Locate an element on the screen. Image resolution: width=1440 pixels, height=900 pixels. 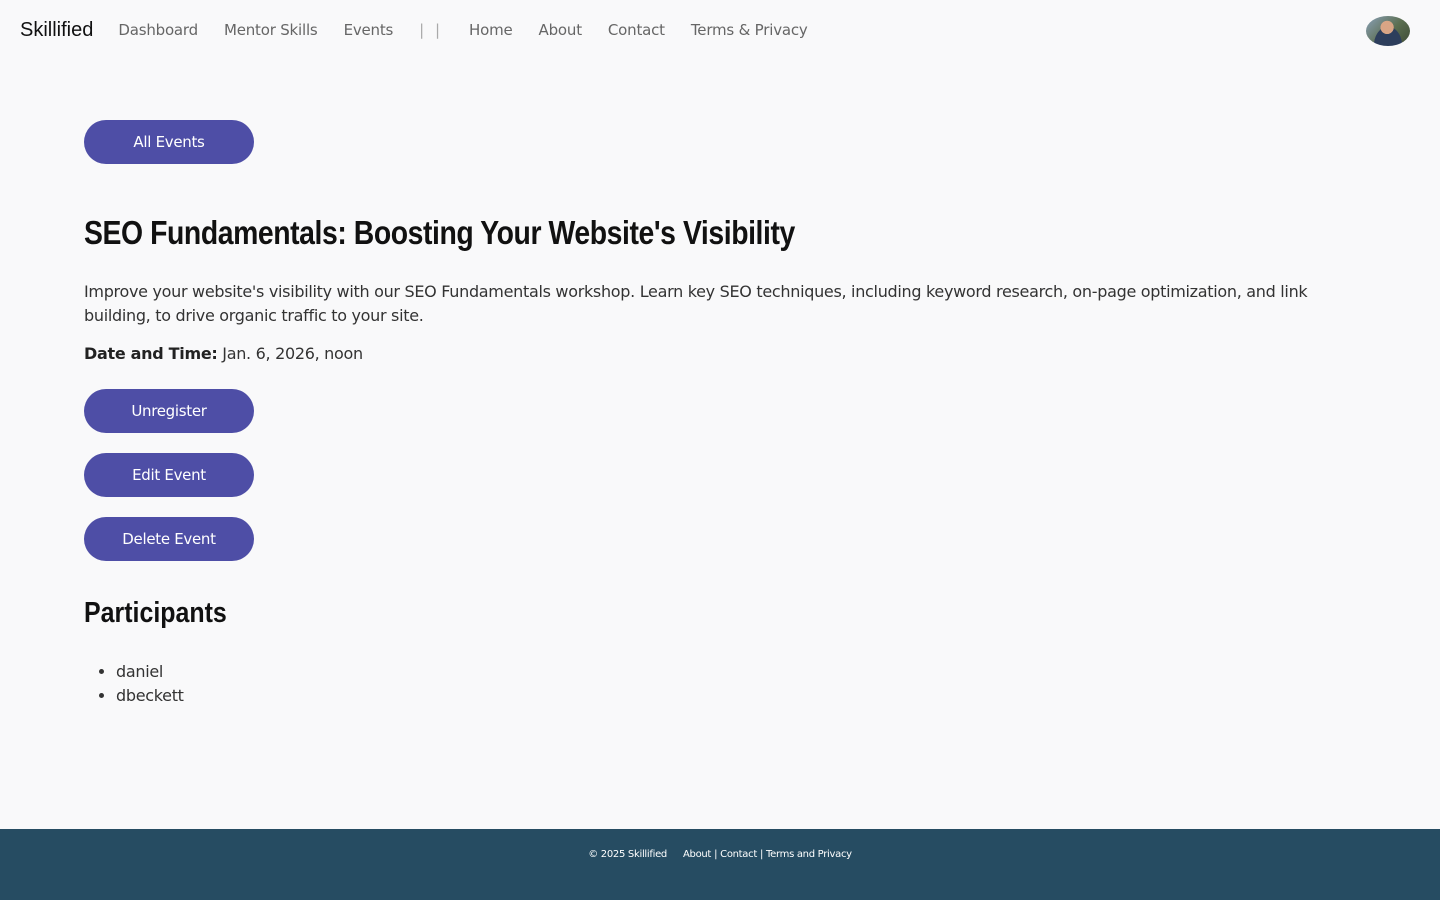
footer-link-contact: Contact is located at coordinates (738, 854).